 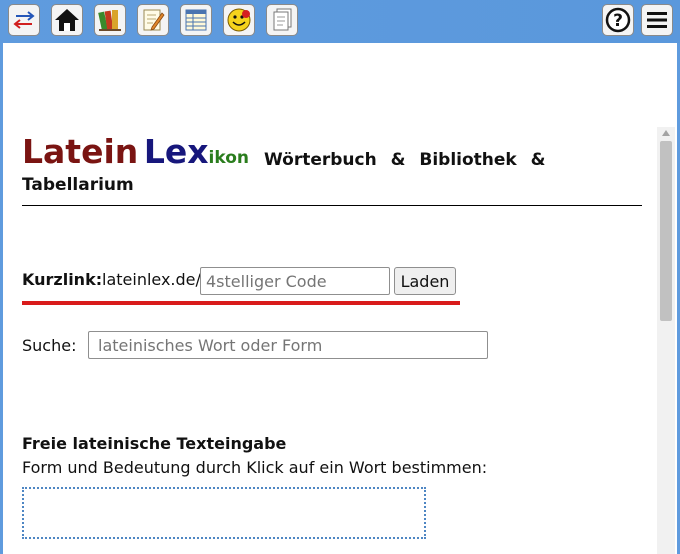 I want to click on documents-icon, so click(x=282, y=19).